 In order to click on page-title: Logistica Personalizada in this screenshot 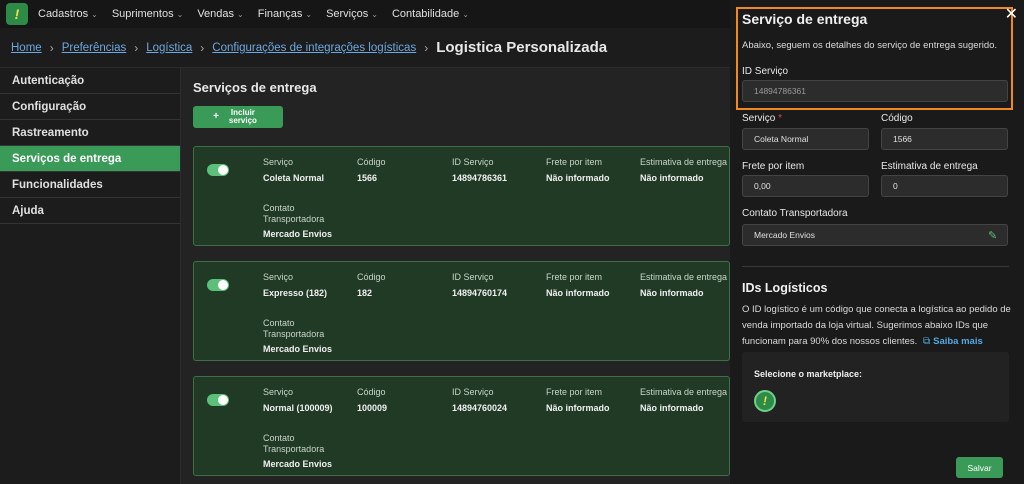, I will do `click(522, 47)`.